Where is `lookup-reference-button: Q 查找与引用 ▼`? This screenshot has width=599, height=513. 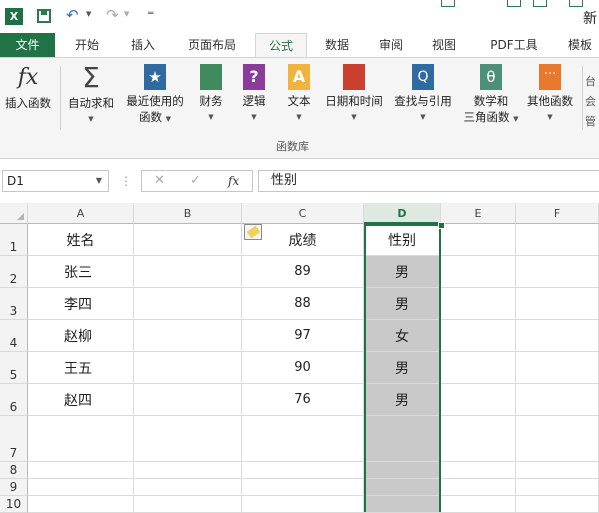
lookup-reference-button: Q 查找与引用 ▼ is located at coordinates (423, 94).